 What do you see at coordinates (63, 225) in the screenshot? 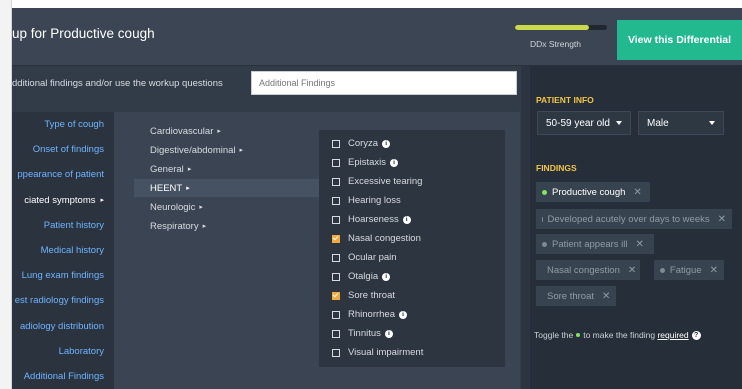
I see `category-item: Patient history` at bounding box center [63, 225].